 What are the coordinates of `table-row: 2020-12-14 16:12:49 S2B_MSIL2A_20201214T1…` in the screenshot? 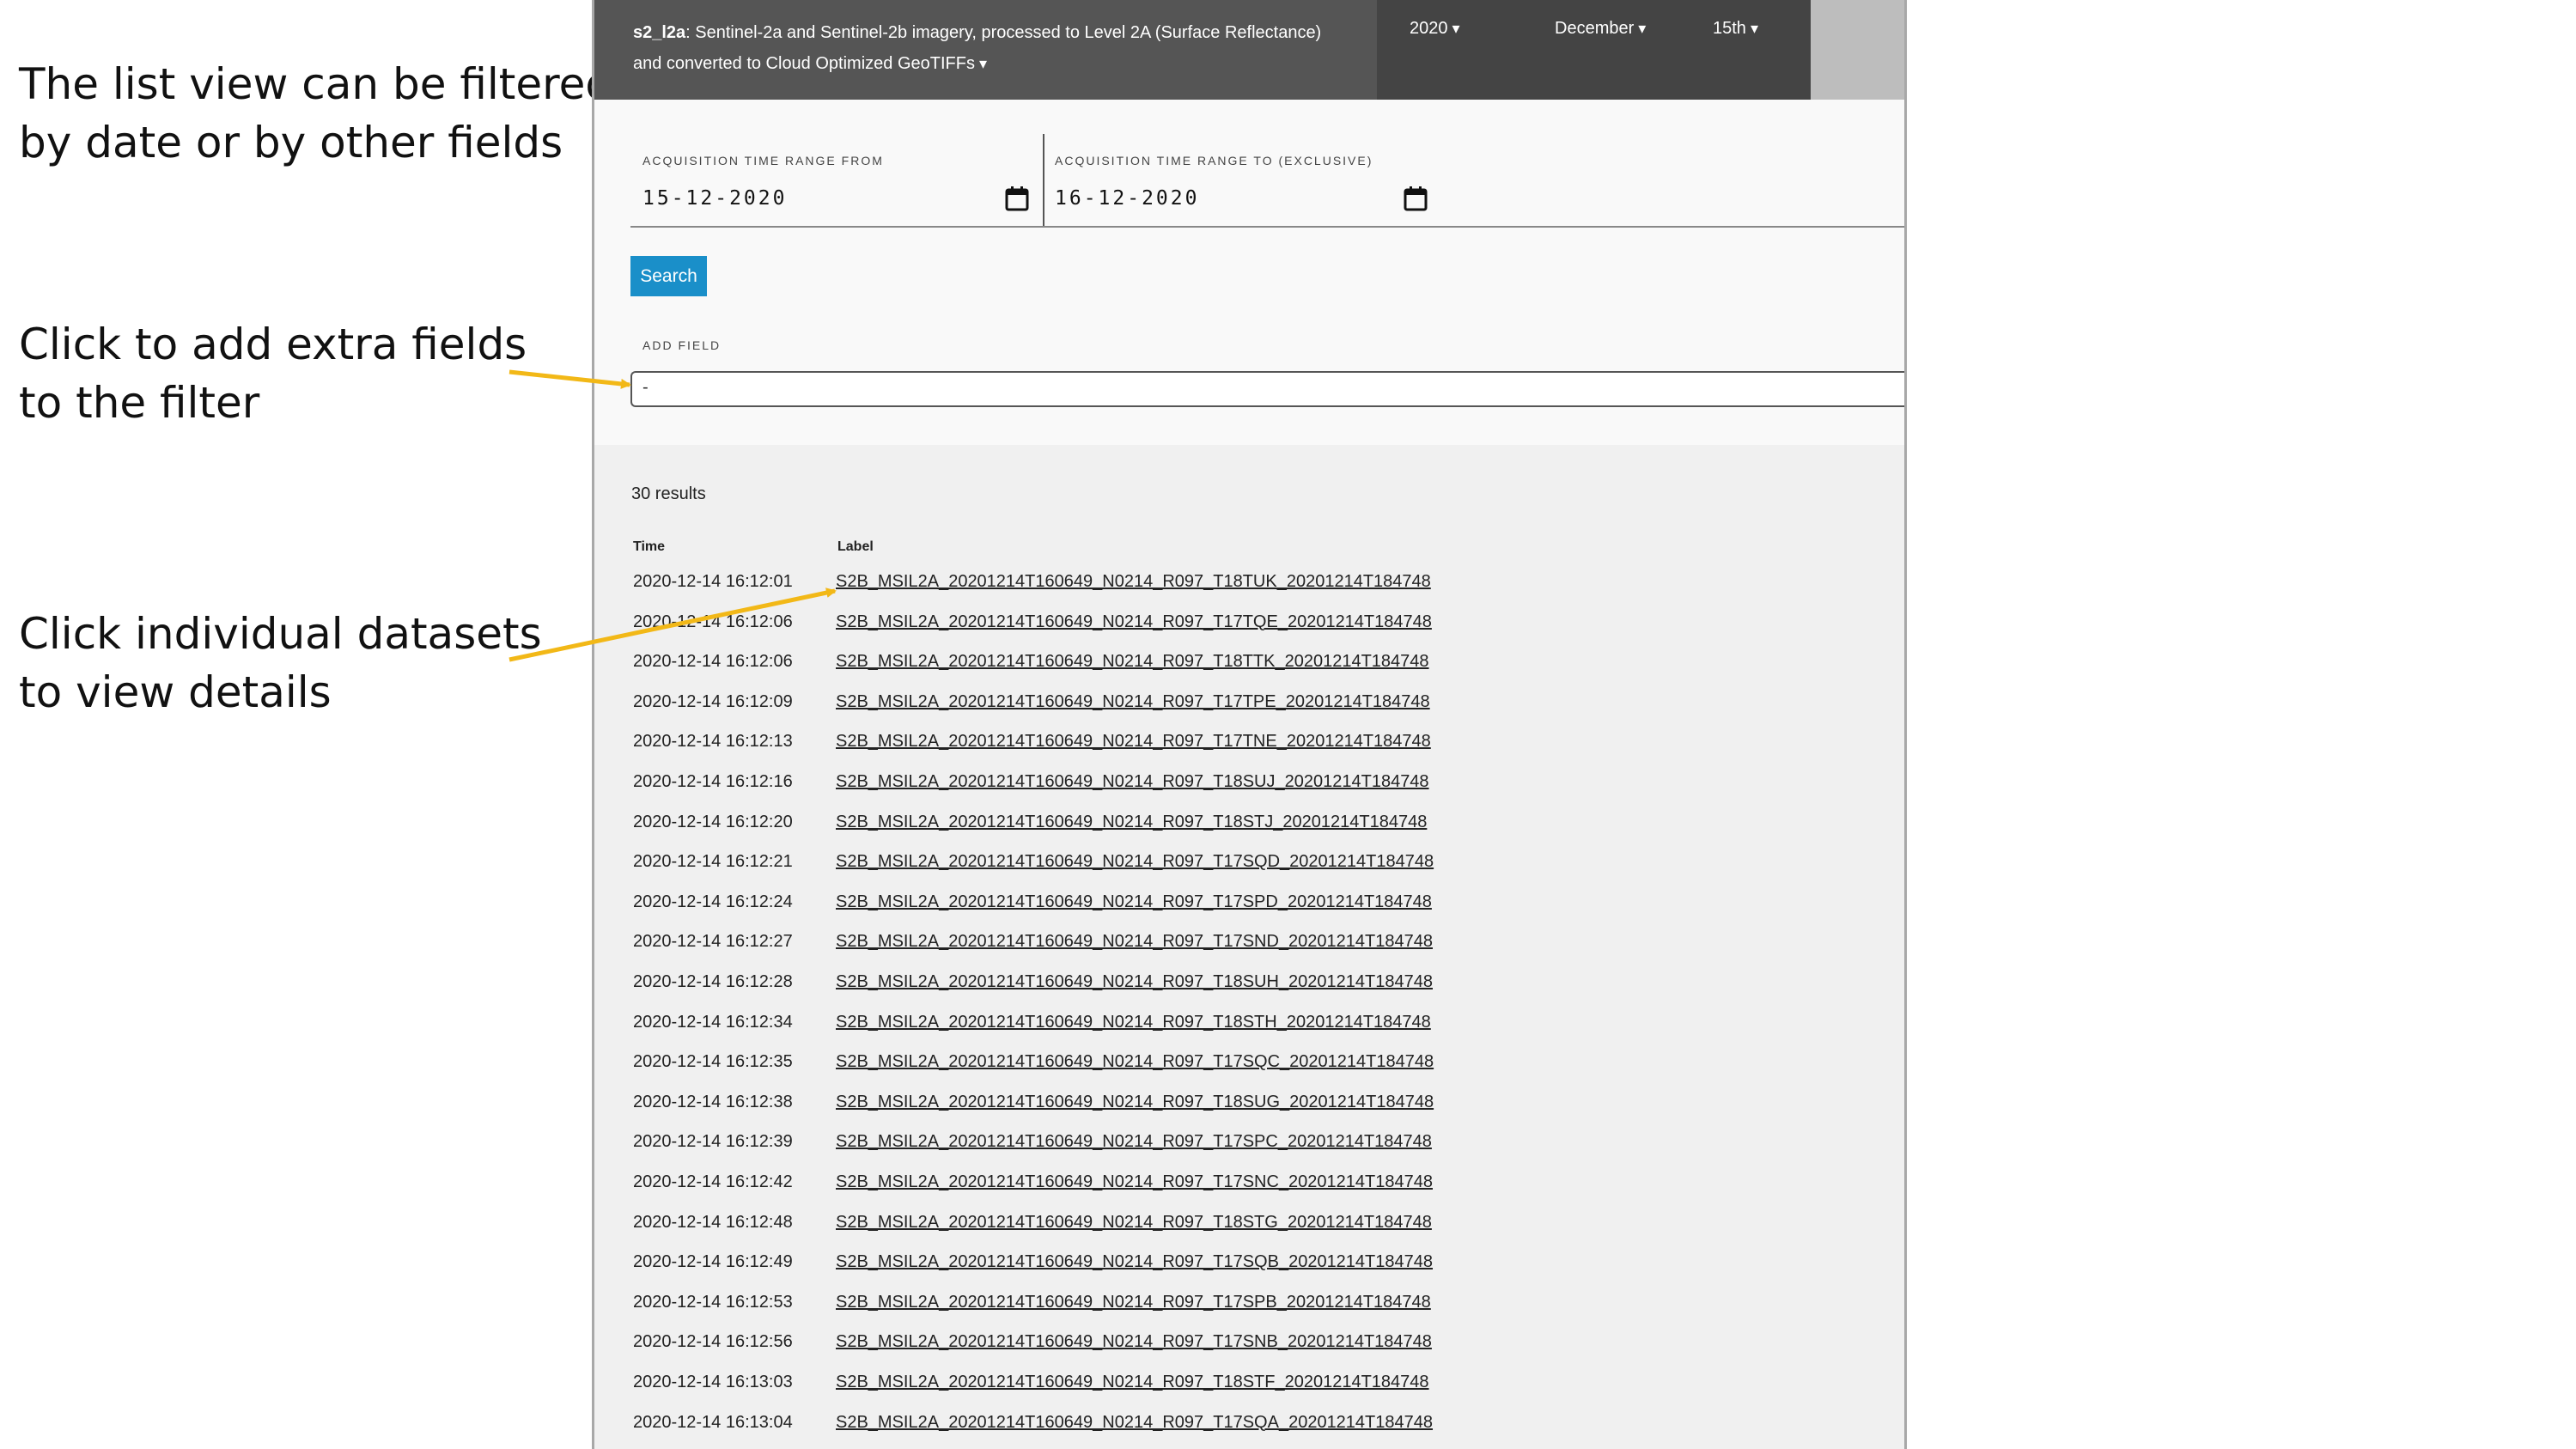 It's located at (1109, 1265).